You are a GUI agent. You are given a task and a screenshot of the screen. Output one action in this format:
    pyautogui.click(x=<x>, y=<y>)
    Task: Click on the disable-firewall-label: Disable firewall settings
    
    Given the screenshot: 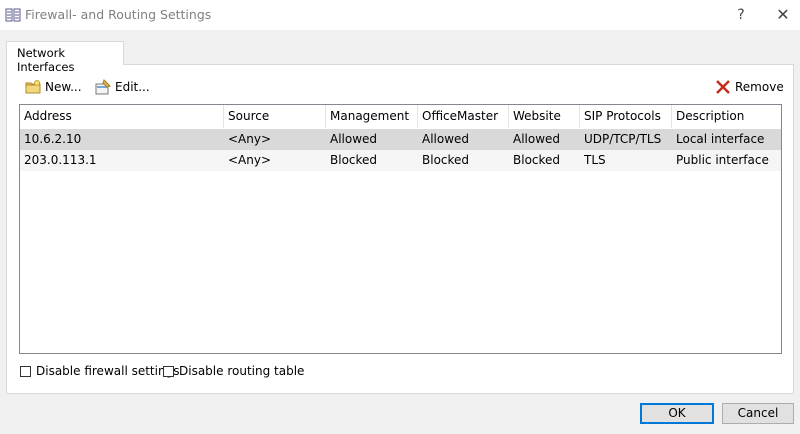 What is the action you would take?
    pyautogui.click(x=108, y=371)
    